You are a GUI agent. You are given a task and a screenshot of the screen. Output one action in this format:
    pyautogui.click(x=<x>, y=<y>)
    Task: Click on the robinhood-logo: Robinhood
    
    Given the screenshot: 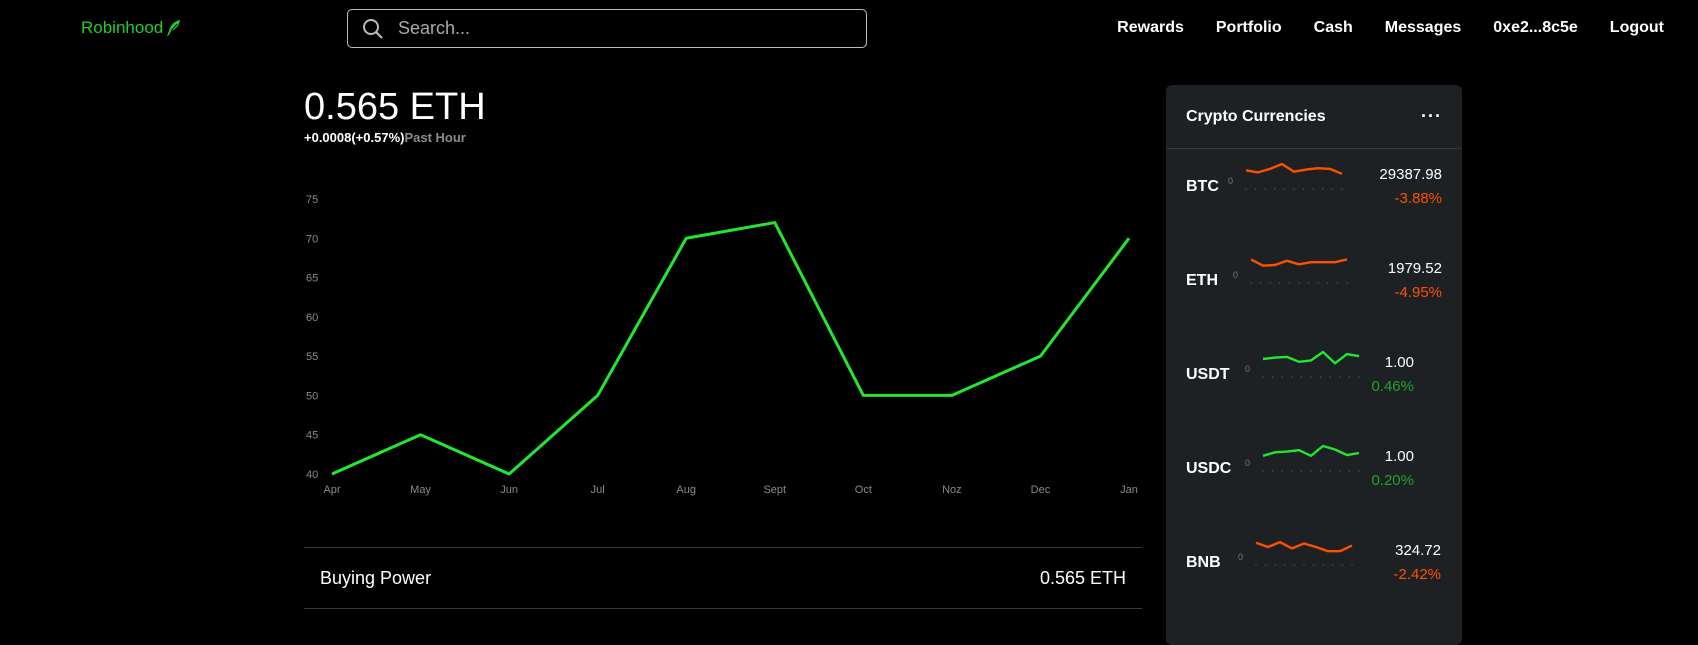 What is the action you would take?
    pyautogui.click(x=131, y=28)
    